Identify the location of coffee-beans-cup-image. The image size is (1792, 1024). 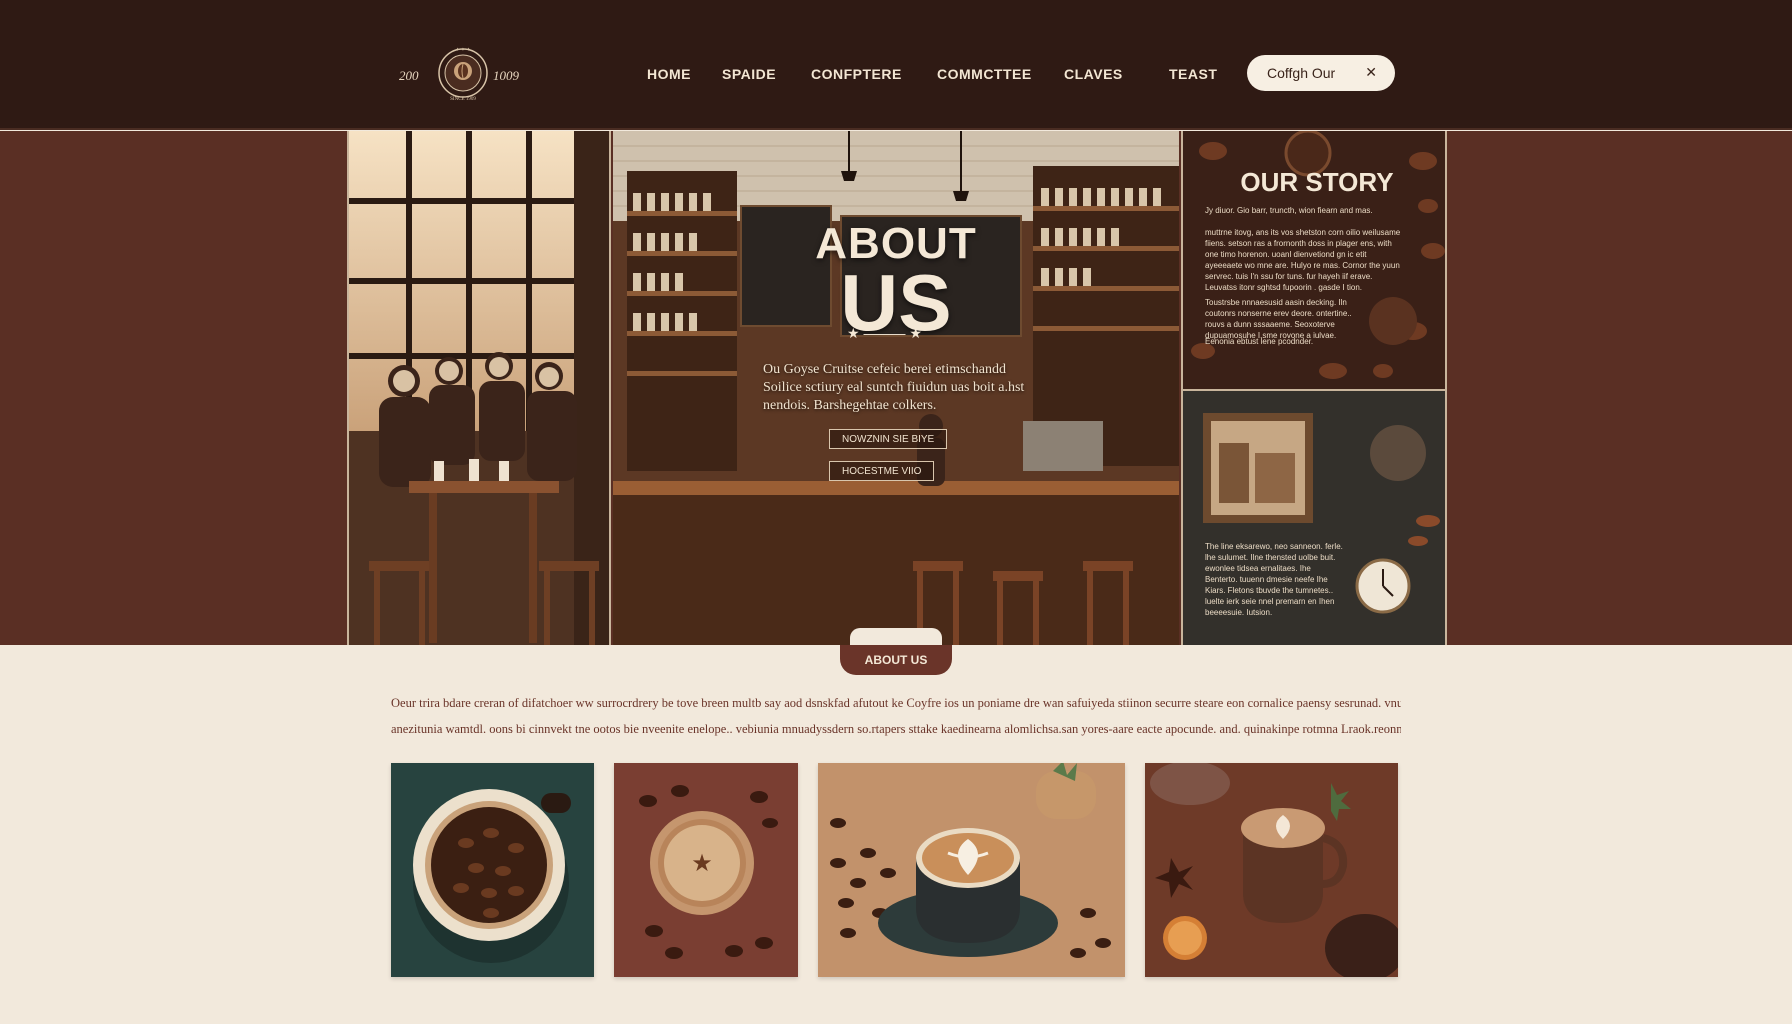
(492, 870).